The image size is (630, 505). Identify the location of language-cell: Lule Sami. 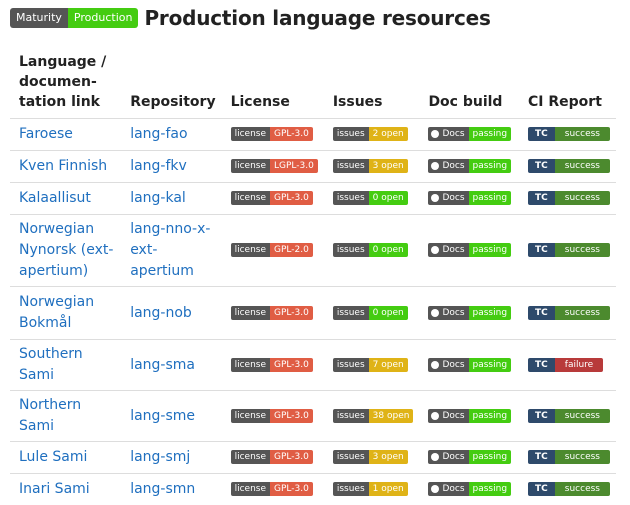
(65, 458).